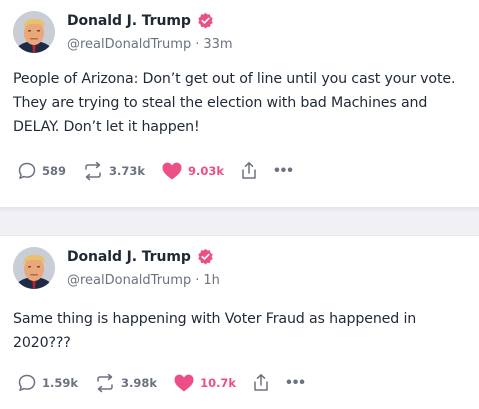 The width and height of the screenshot is (479, 409). What do you see at coordinates (206, 171) in the screenshot?
I see `like-count: 9.03k` at bounding box center [206, 171].